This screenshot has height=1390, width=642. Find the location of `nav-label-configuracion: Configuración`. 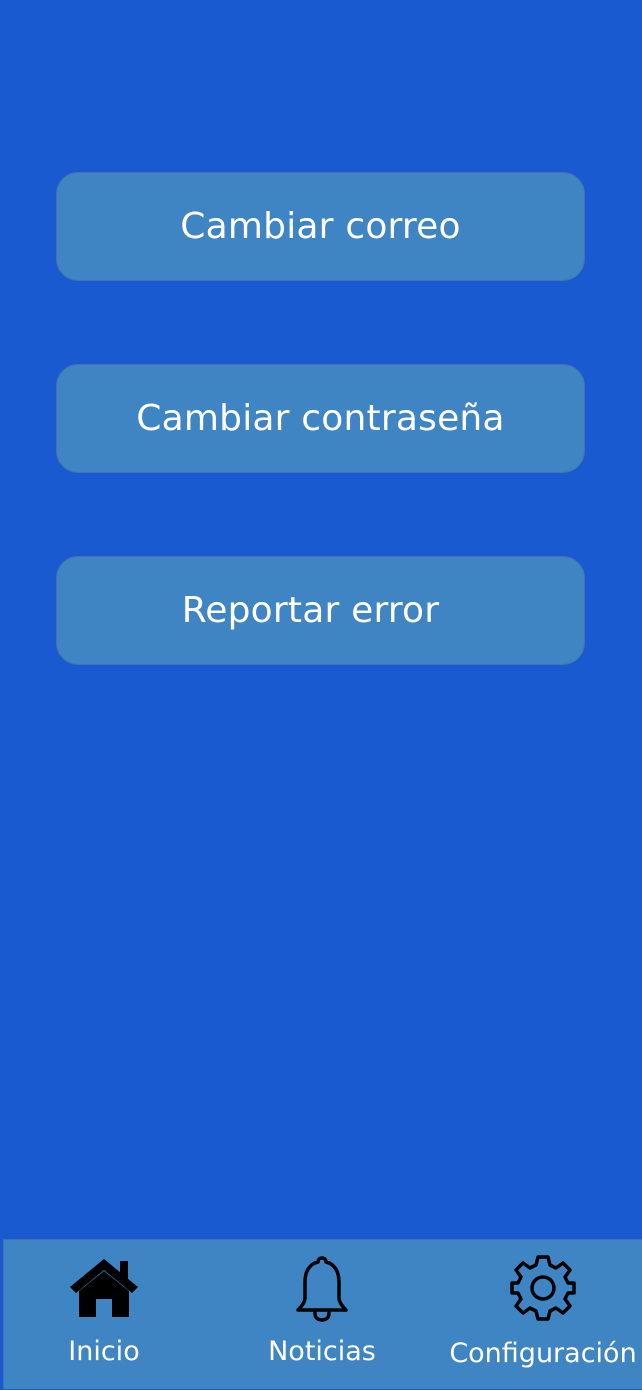

nav-label-configuracion: Configuración is located at coordinates (543, 1353).